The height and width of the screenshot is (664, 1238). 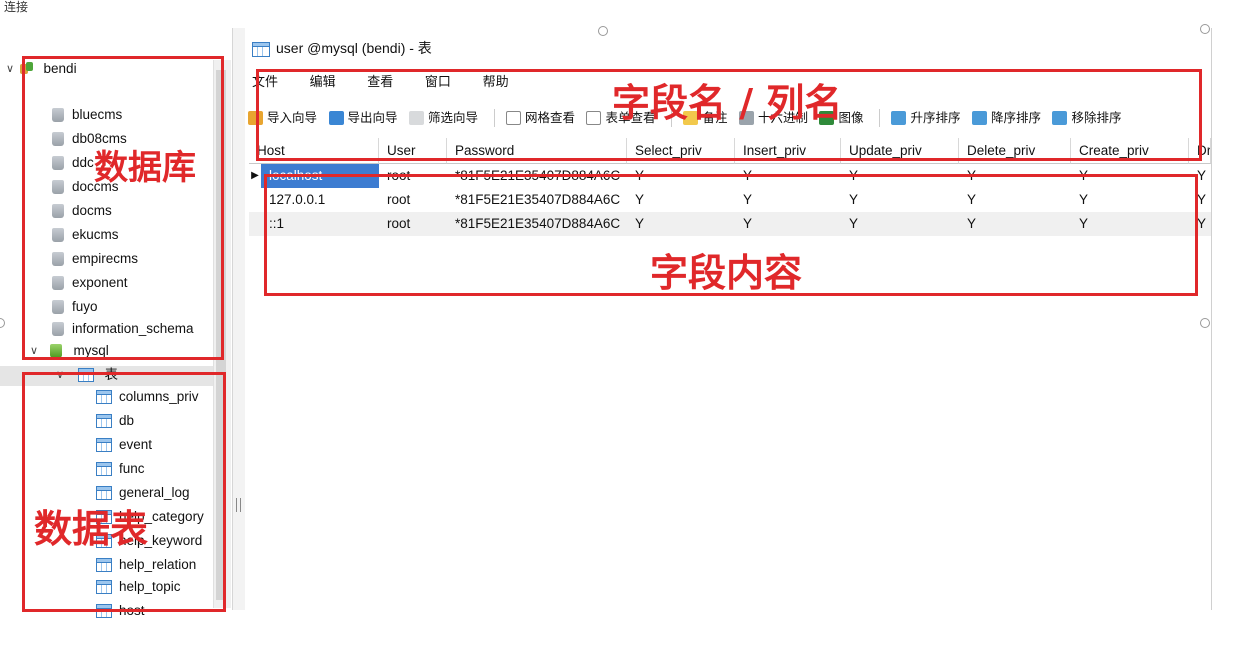 What do you see at coordinates (91, 529) in the screenshot?
I see `annotation-label-tables: 数据表` at bounding box center [91, 529].